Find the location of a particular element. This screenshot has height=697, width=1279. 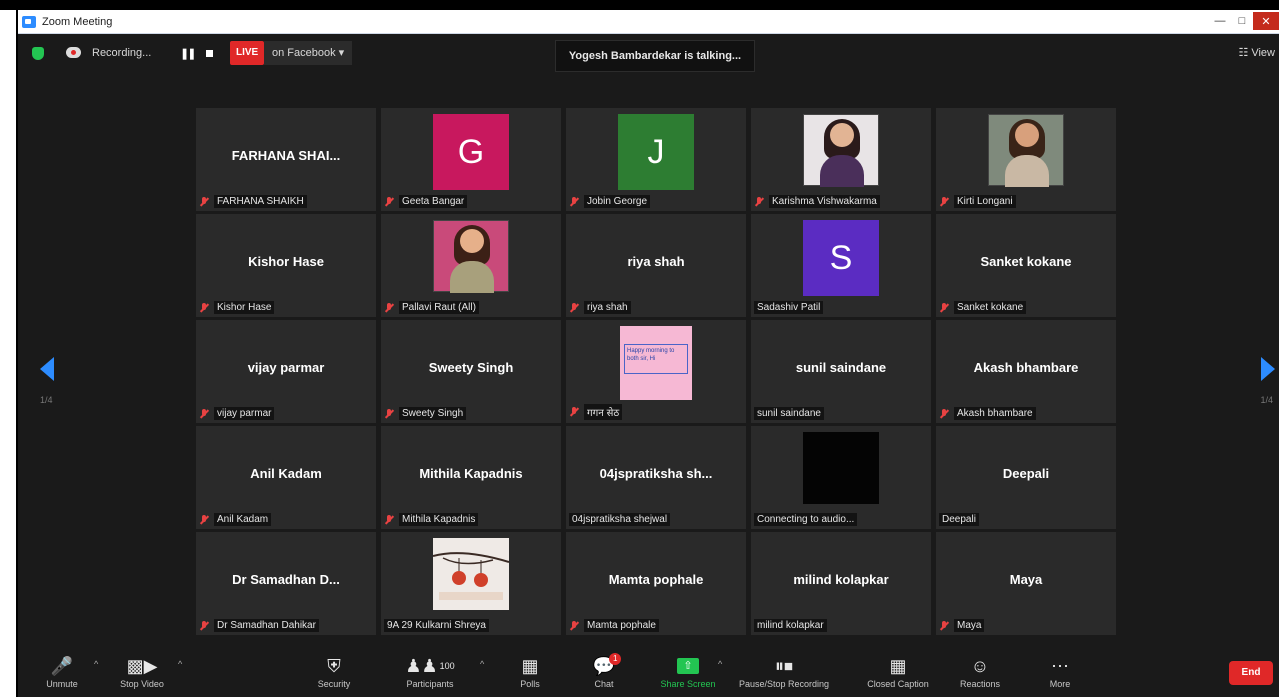

top-border is located at coordinates (639, 5).